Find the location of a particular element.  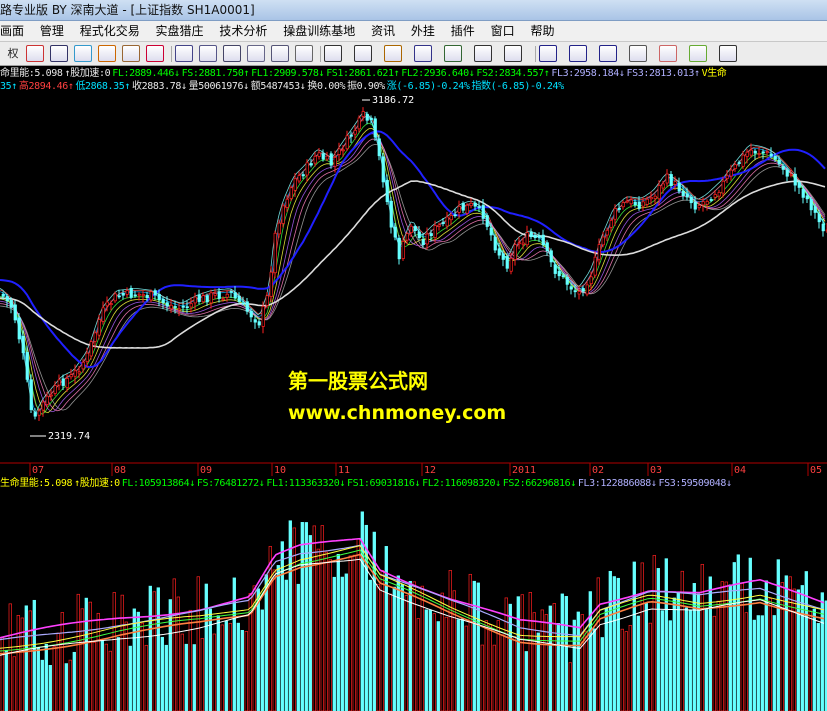

save-icon is located at coordinates (728, 53).